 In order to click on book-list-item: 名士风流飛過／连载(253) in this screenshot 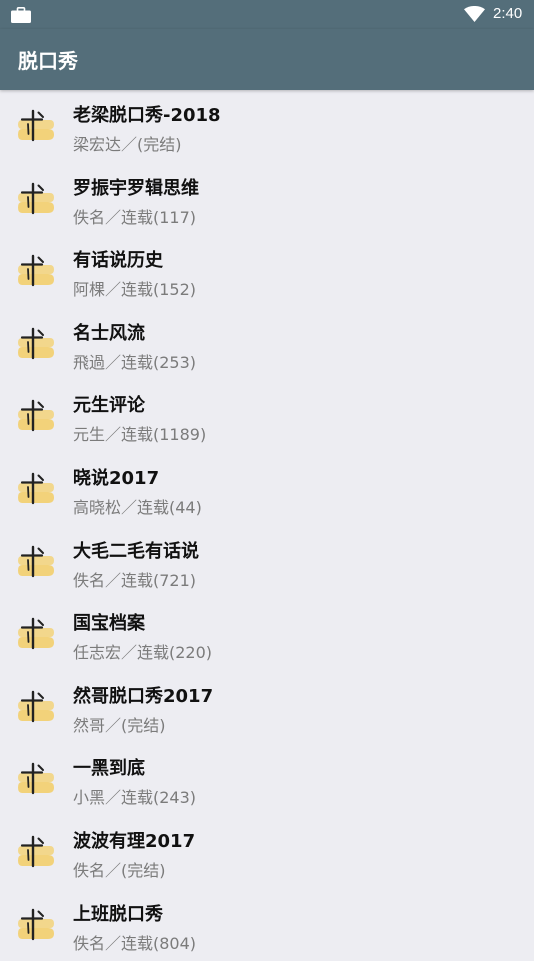, I will do `click(267, 344)`.